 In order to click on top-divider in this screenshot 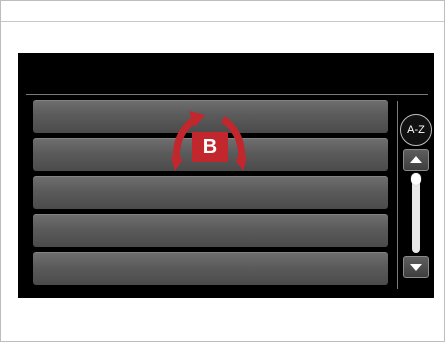, I will do `click(222, 21)`.